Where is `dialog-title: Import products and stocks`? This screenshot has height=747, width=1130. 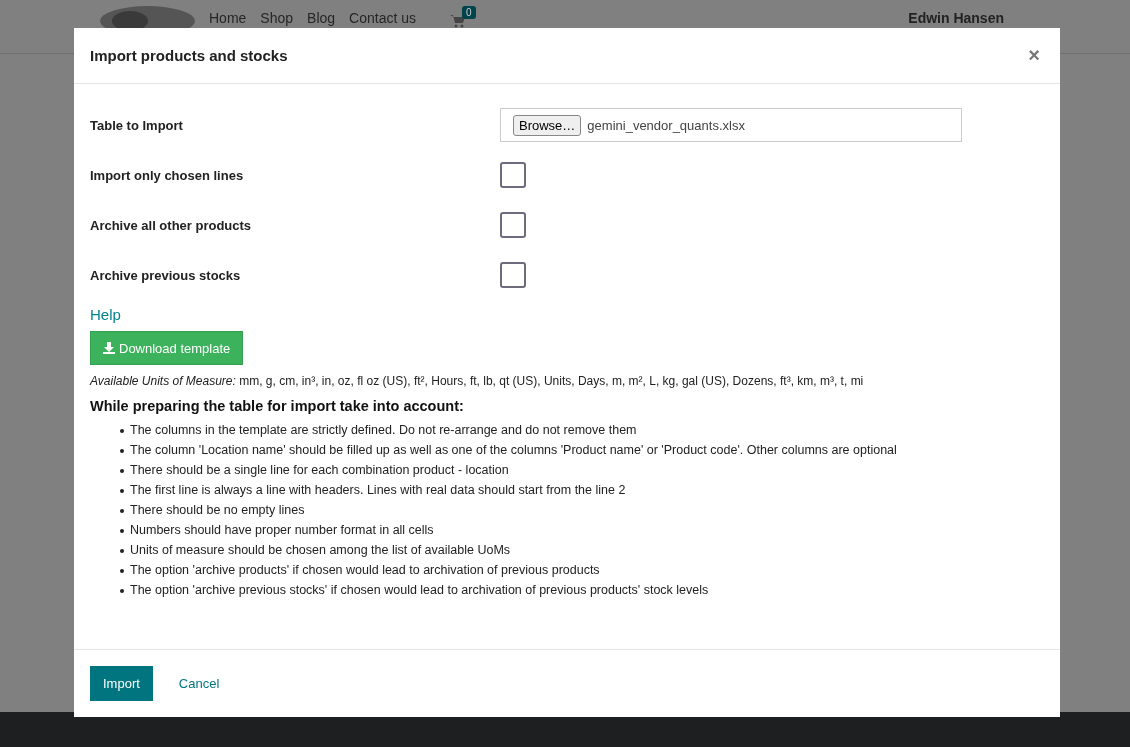
dialog-title: Import products and stocks is located at coordinates (189, 55).